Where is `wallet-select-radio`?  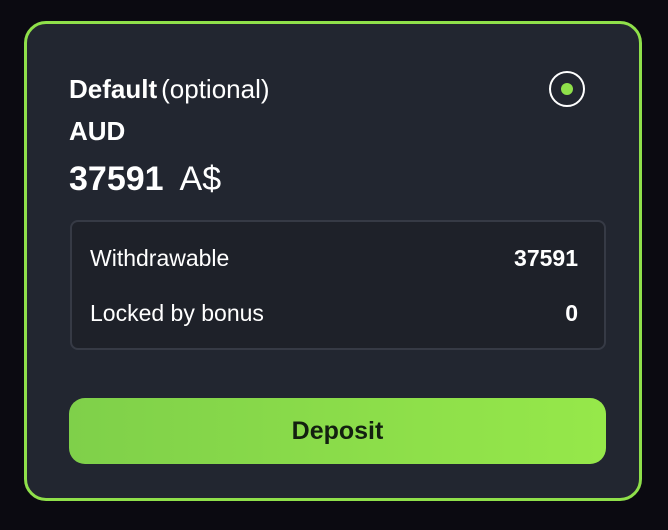 wallet-select-radio is located at coordinates (567, 89).